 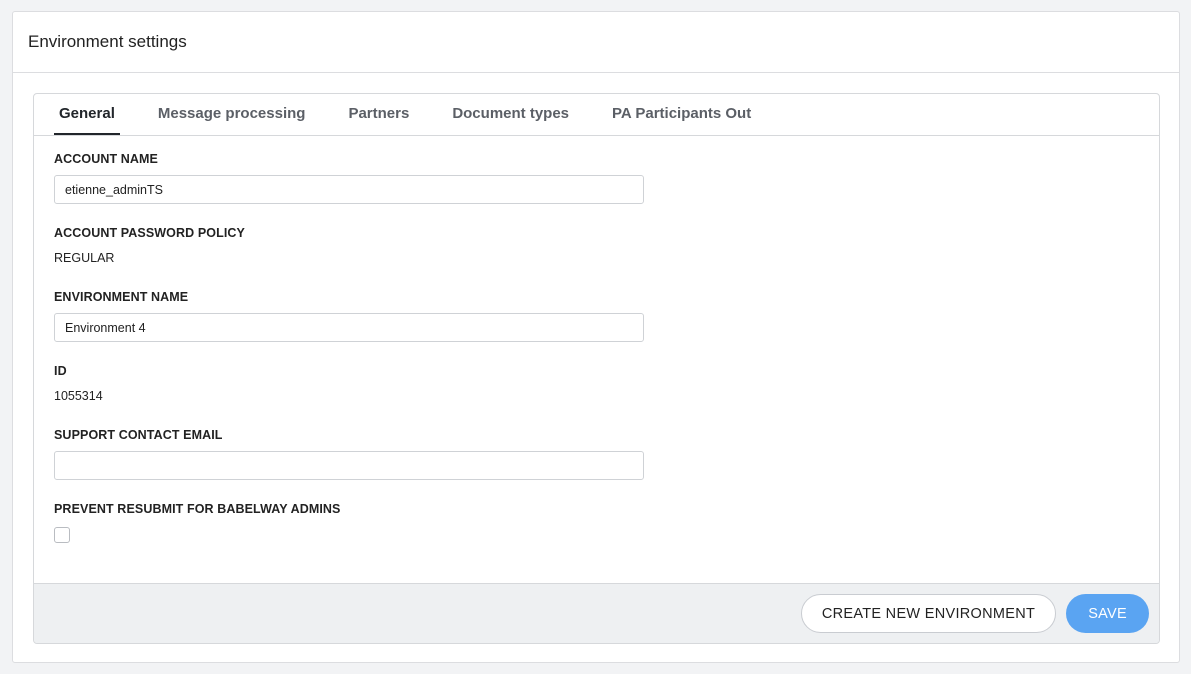 I want to click on id-label: ID, so click(x=60, y=371).